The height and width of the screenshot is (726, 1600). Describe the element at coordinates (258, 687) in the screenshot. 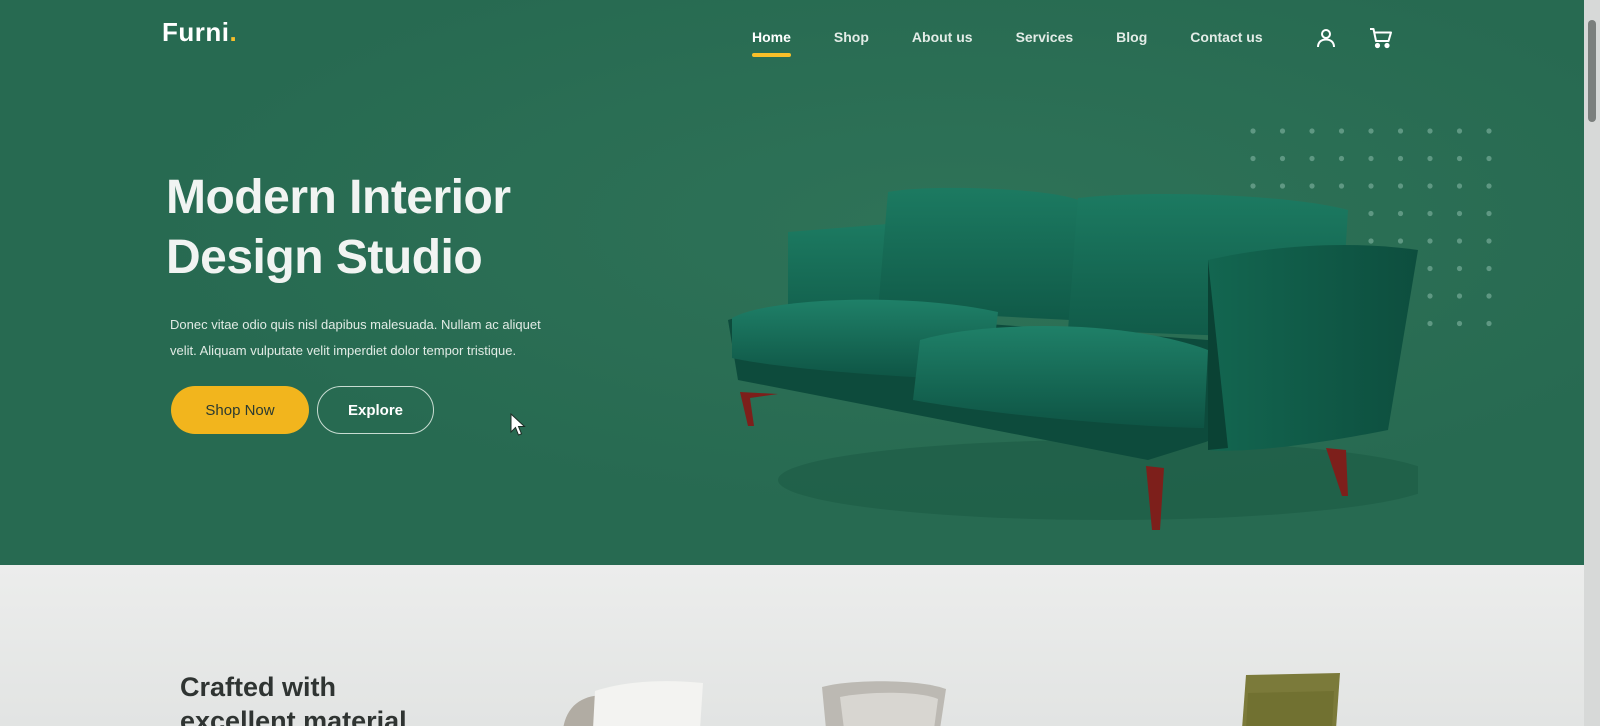

I see `section-heading-line1: Crafted with` at that location.